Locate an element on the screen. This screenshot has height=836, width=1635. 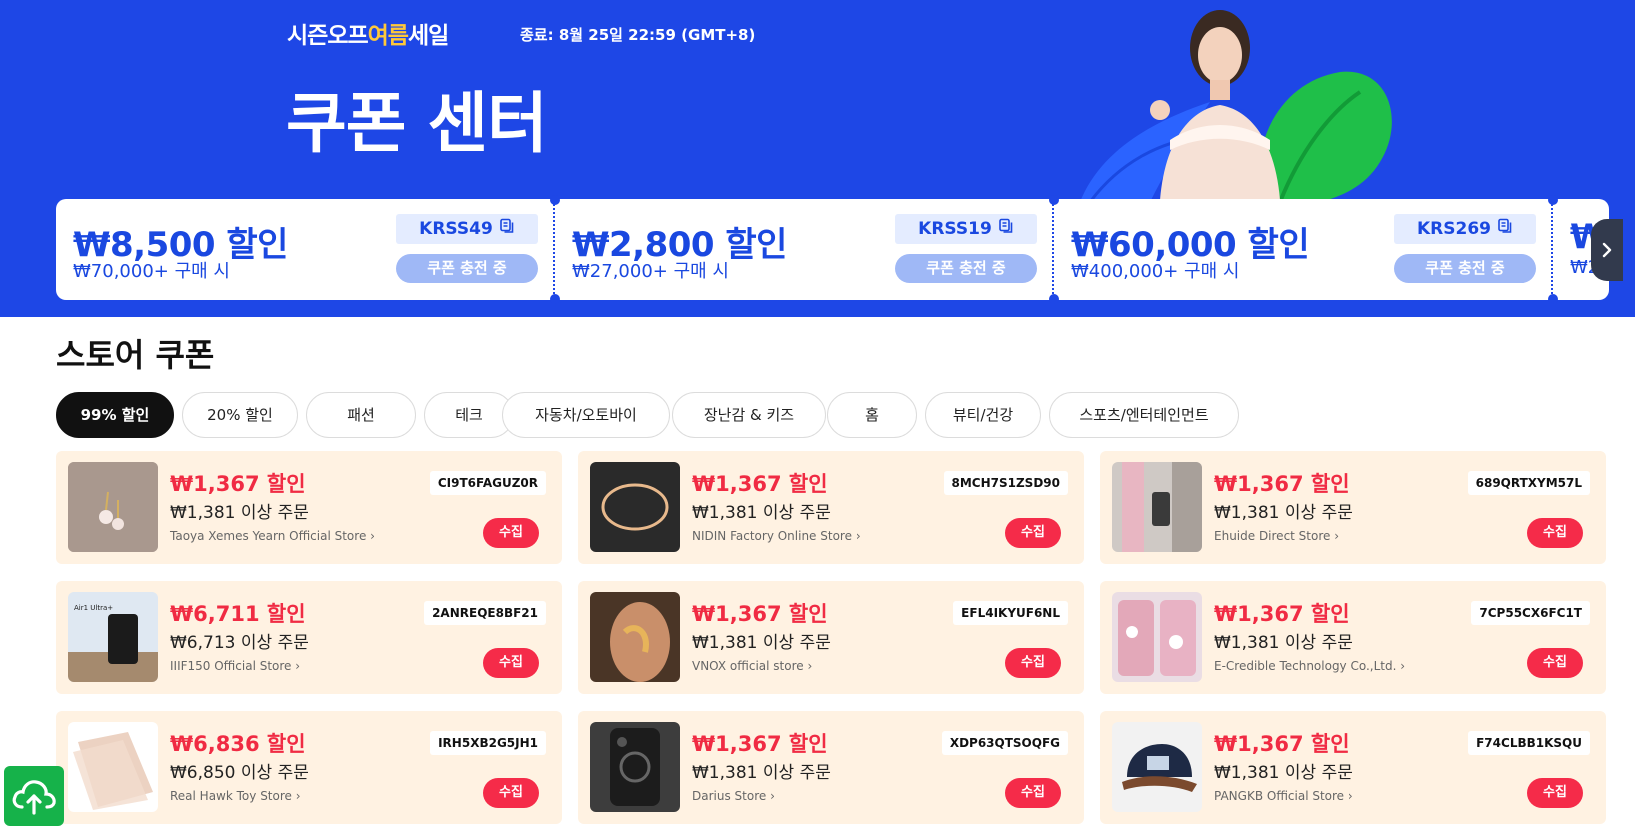
product-thumbnail: Air1 Ultra+ is located at coordinates (113, 637).